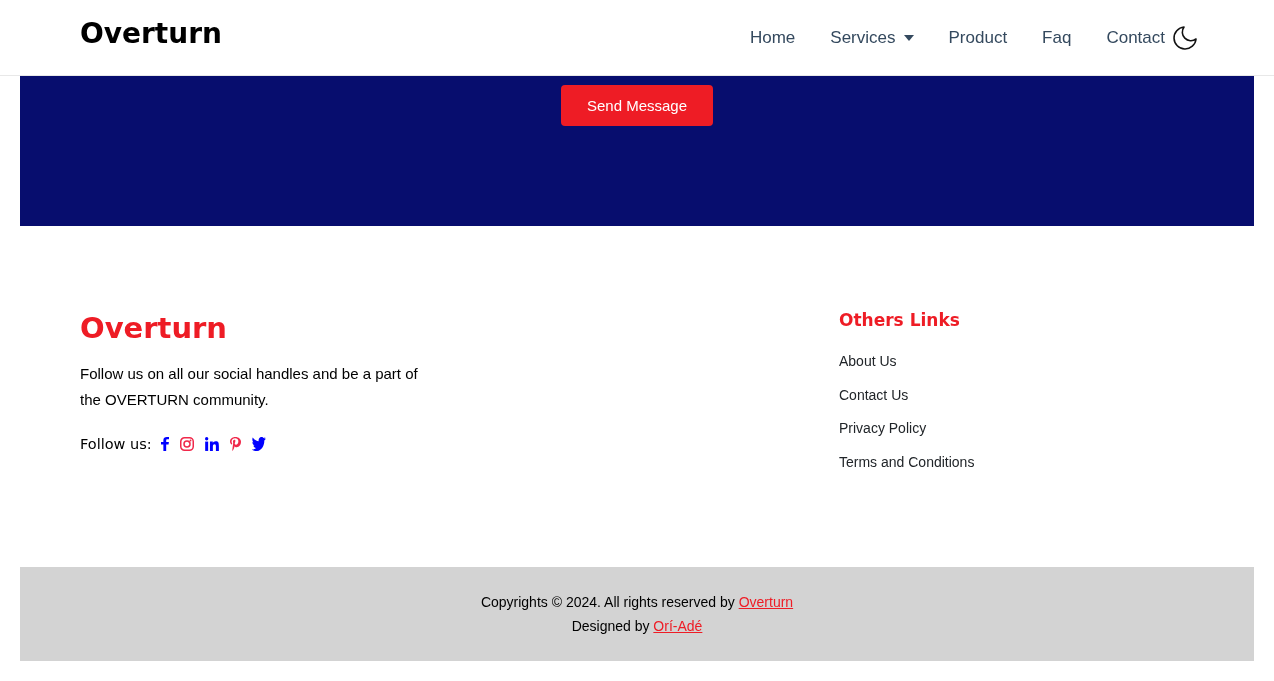 The image size is (1274, 681). I want to click on footer-link: Contact Us, so click(874, 394).